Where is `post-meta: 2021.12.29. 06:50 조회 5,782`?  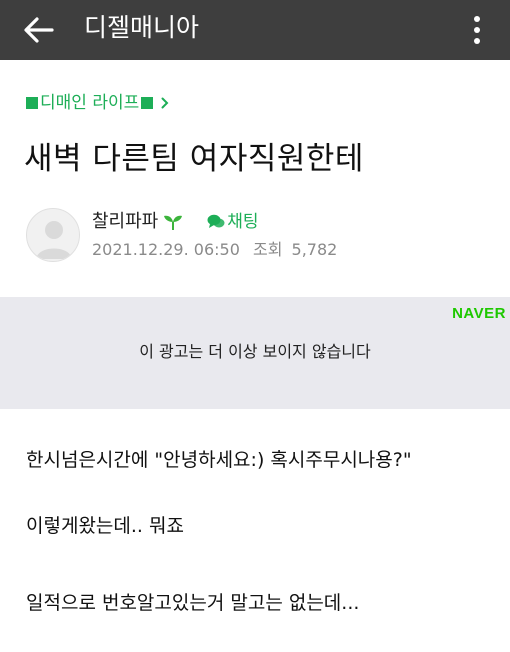
post-meta: 2021.12.29. 06:50 조회 5,782 is located at coordinates (214, 250).